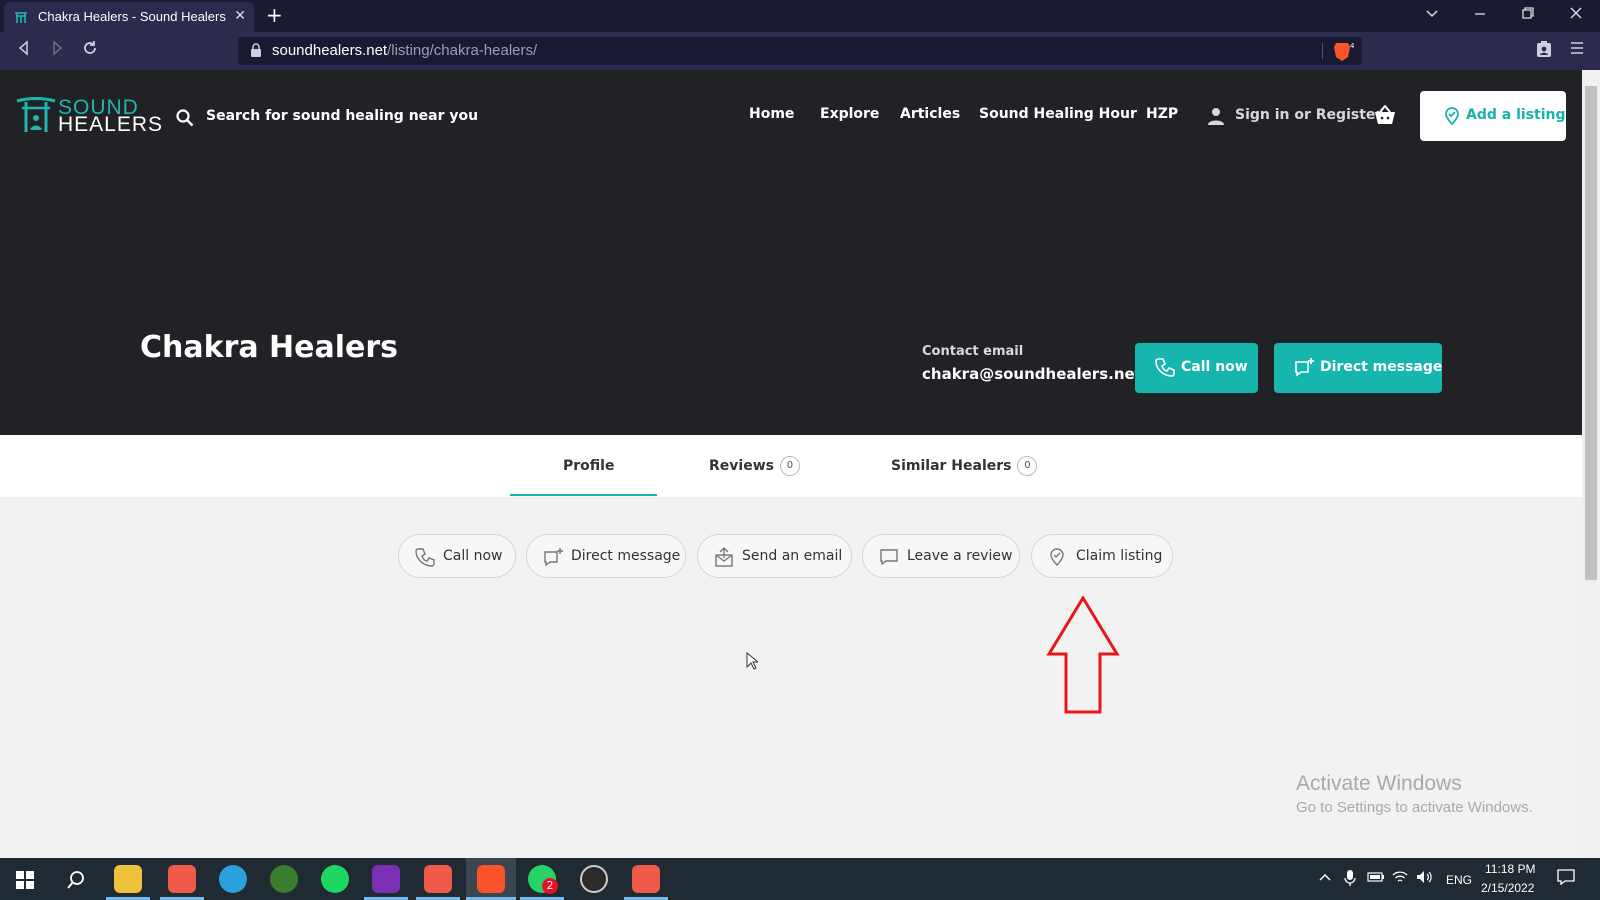 This screenshot has height=900, width=1600. What do you see at coordinates (1577, 48) in the screenshot?
I see `browser-menu-icon` at bounding box center [1577, 48].